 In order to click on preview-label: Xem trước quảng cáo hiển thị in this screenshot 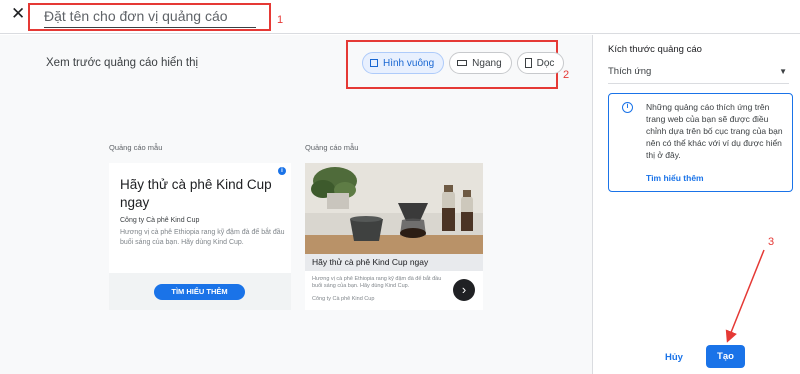, I will do `click(122, 63)`.